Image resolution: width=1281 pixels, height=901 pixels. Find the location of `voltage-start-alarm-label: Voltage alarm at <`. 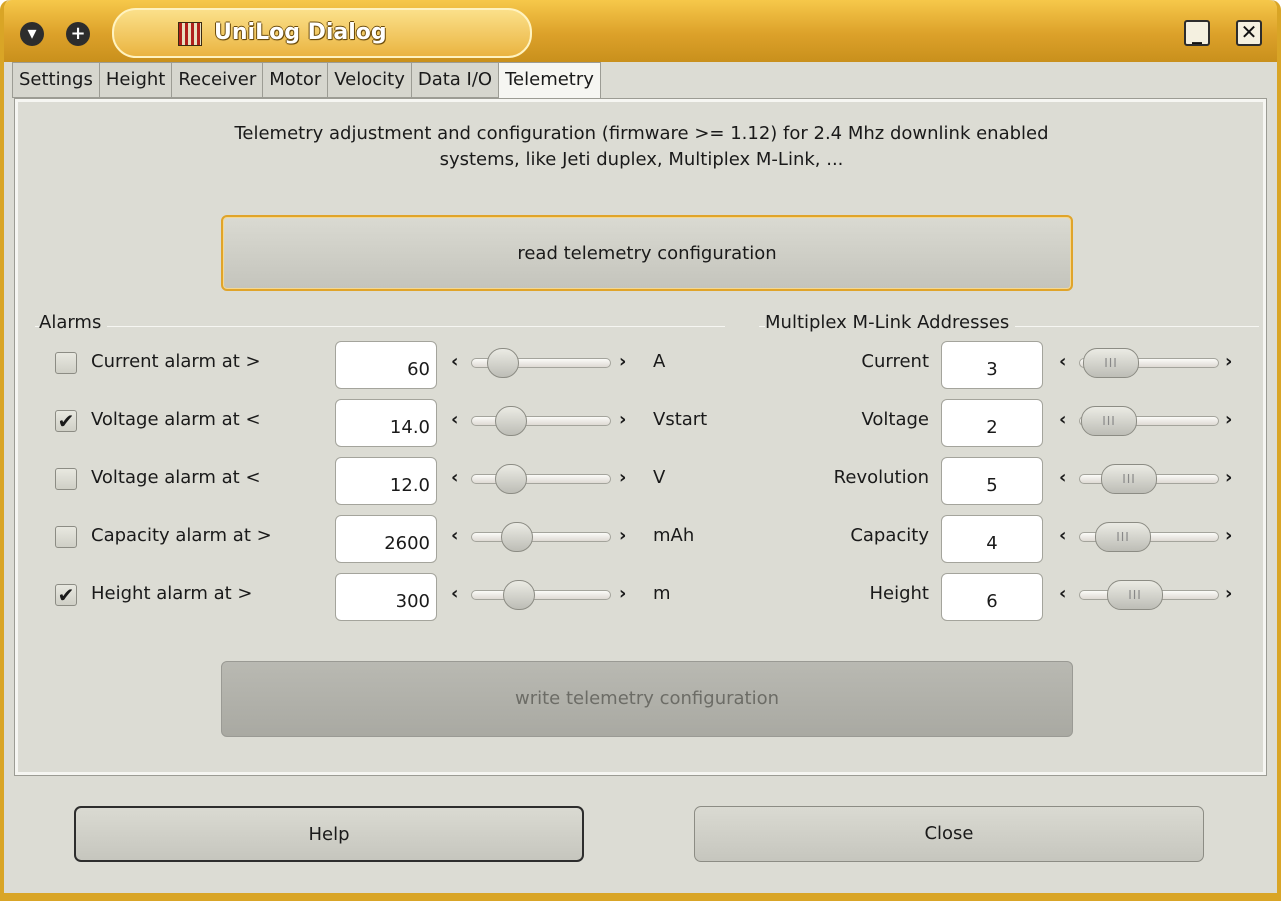

voltage-start-alarm-label: Voltage alarm at < is located at coordinates (176, 419).